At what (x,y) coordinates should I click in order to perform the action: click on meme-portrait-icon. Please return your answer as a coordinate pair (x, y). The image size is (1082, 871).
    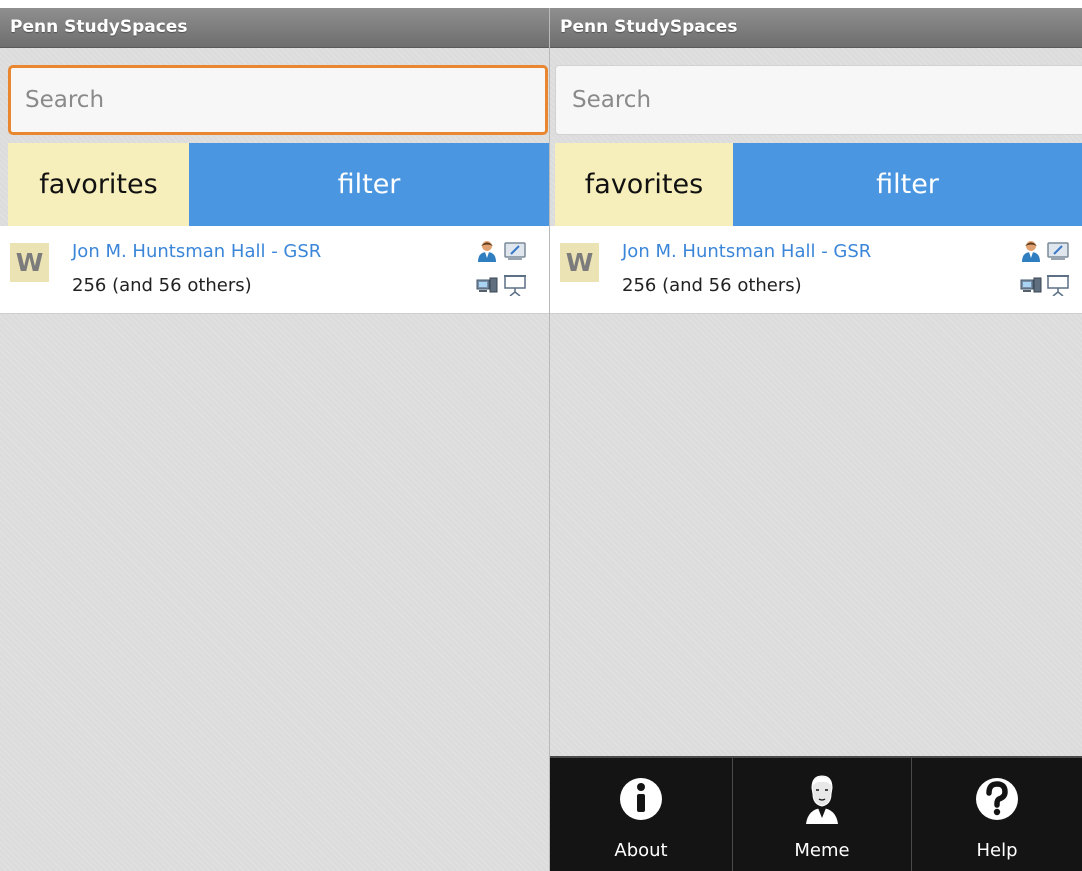
    Looking at the image, I should click on (822, 799).